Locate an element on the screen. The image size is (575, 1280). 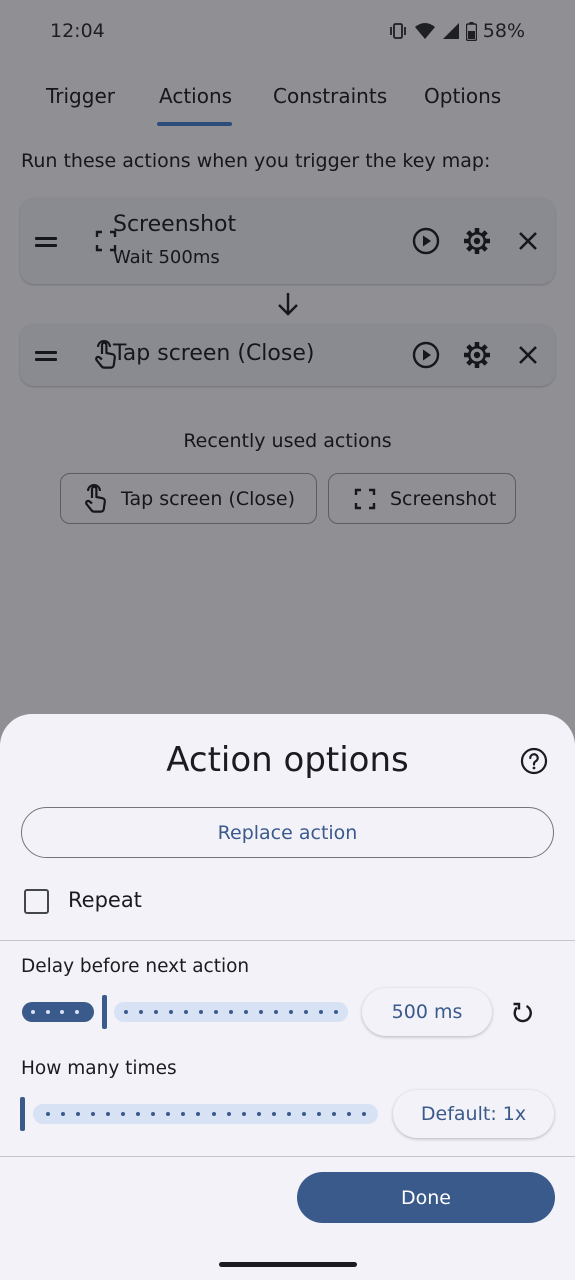
recent-actions-title: Recently used actions is located at coordinates (287, 441).